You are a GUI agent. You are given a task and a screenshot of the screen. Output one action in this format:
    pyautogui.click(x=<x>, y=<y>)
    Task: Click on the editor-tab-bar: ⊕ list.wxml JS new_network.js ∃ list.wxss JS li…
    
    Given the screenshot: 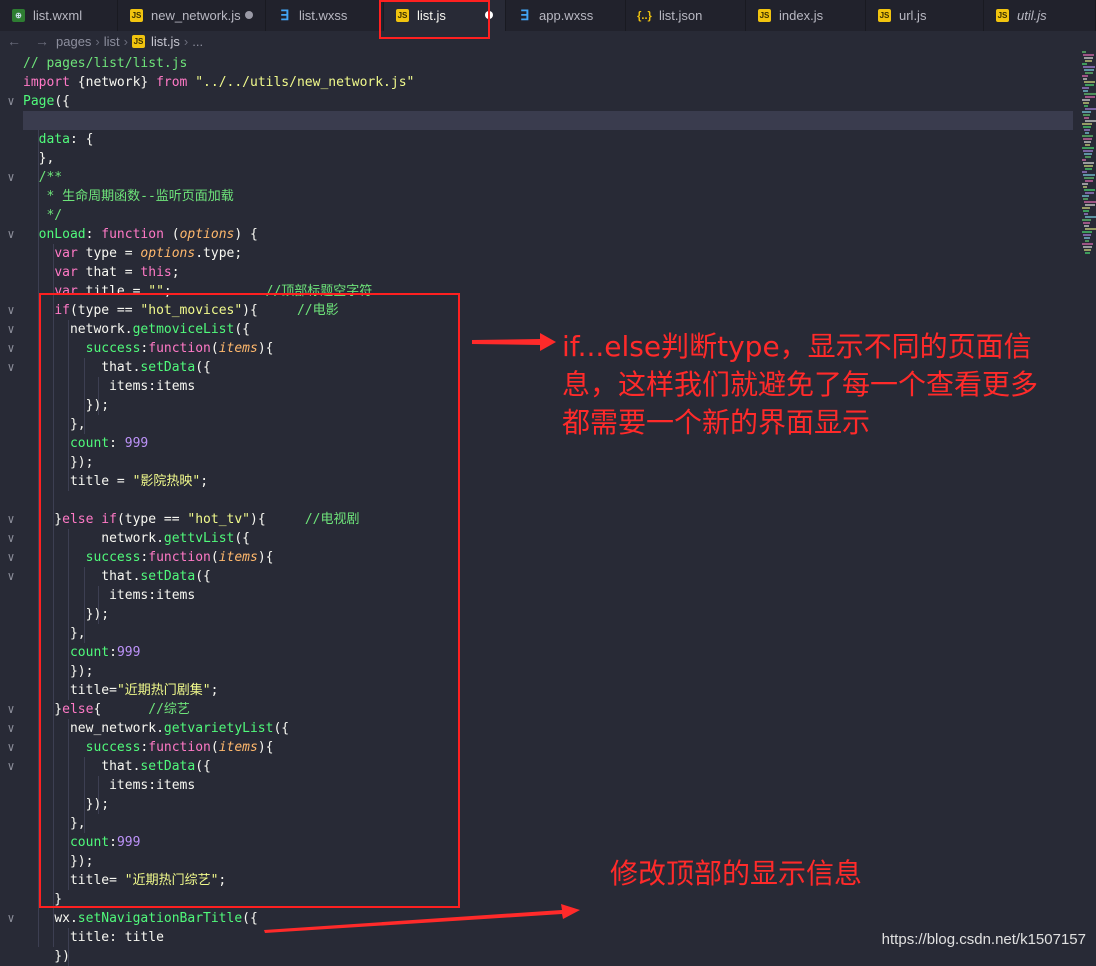 What is the action you would take?
    pyautogui.click(x=548, y=15)
    